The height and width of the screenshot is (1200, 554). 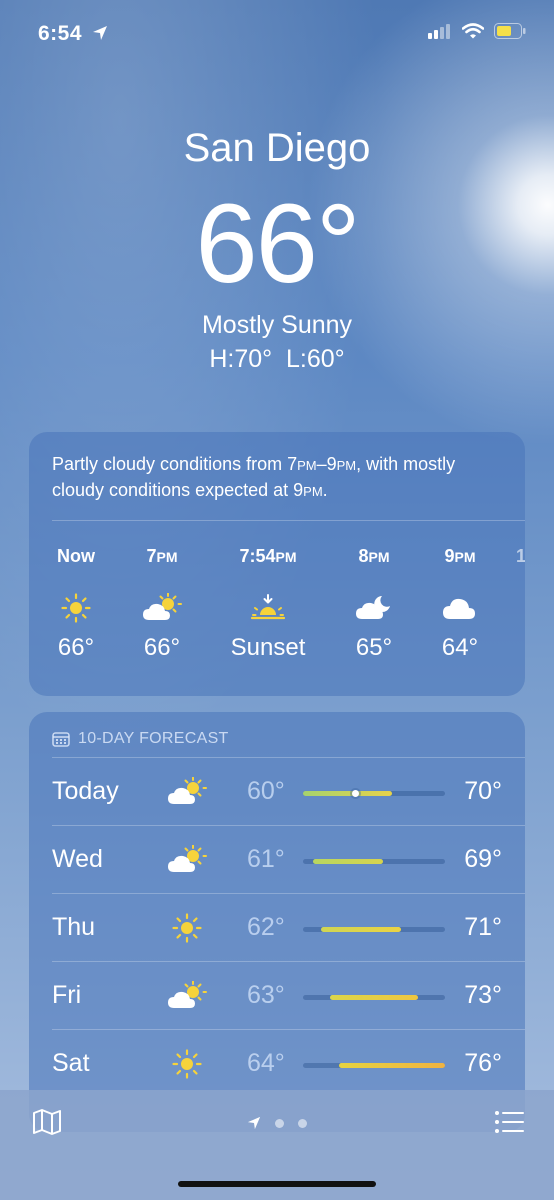 I want to click on summary-text: ., so click(x=325, y=490).